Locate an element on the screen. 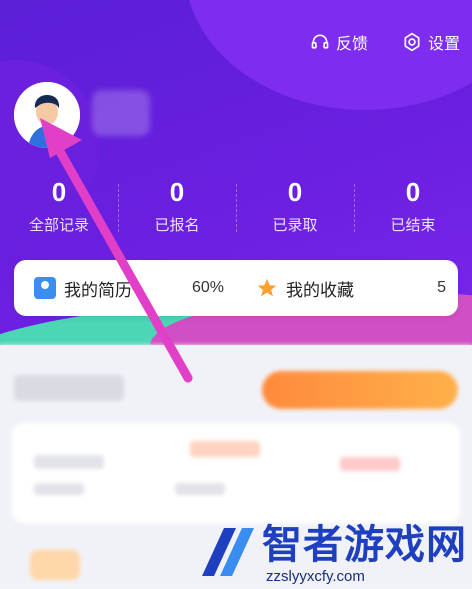 The image size is (472, 589). my-resume-item: 我的简历 60% is located at coordinates (125, 288).